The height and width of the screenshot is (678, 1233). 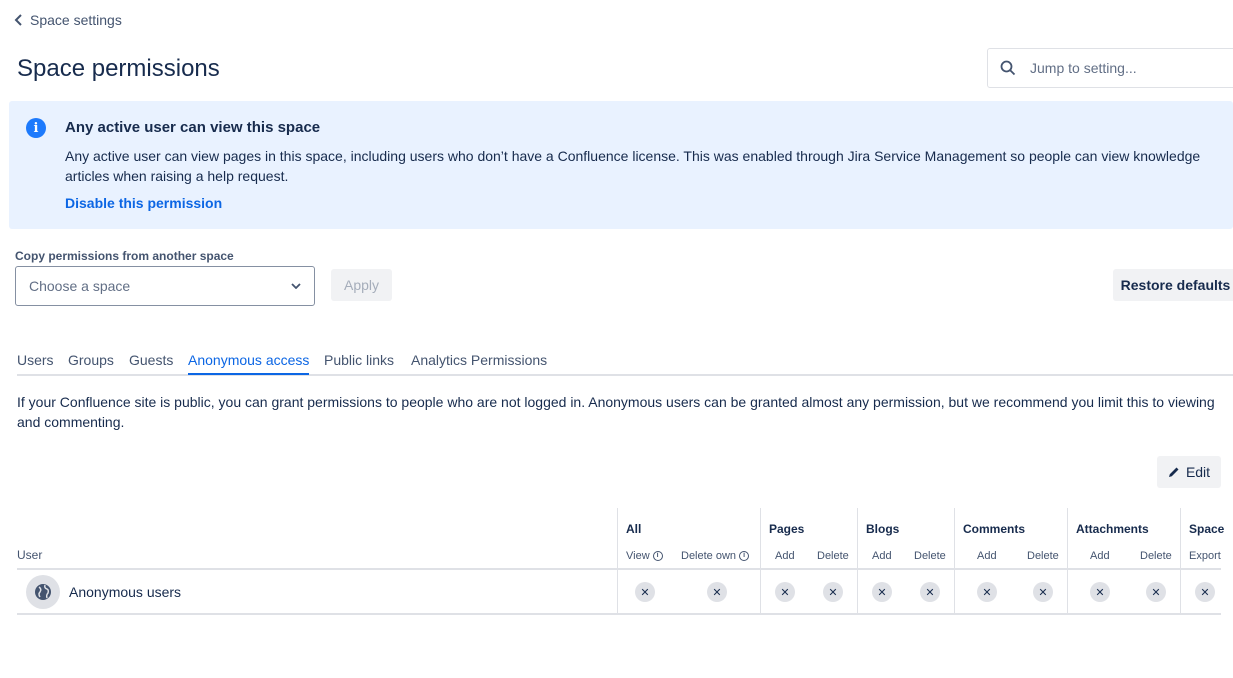 What do you see at coordinates (193, 127) in the screenshot?
I see `banner-title: Any active user can view this space` at bounding box center [193, 127].